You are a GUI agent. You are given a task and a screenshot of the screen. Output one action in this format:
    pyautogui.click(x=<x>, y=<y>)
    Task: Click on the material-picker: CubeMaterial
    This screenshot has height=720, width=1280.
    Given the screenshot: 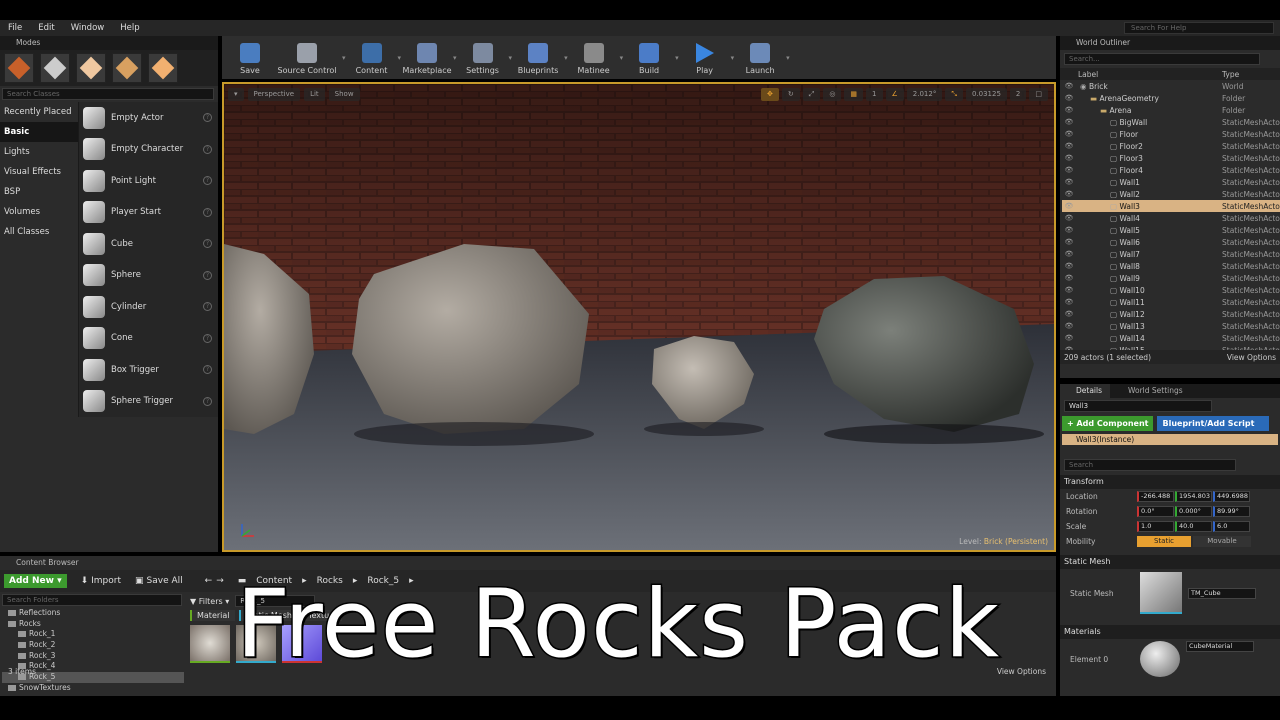 What is the action you would take?
    pyautogui.click(x=1220, y=646)
    